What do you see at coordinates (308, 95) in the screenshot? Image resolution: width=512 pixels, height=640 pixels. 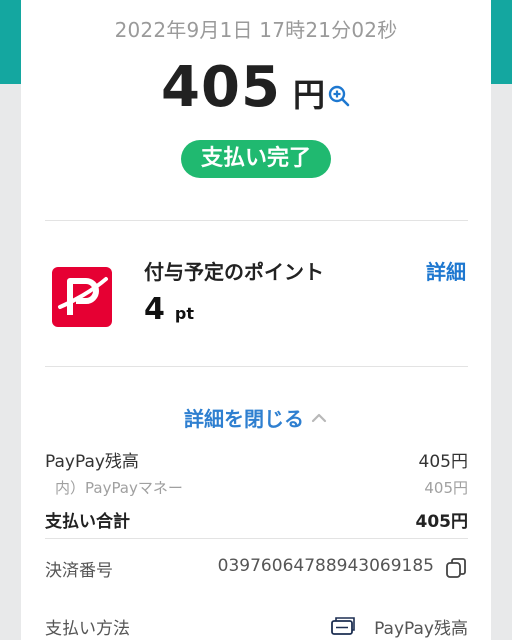 I see `currency-label: 円` at bounding box center [308, 95].